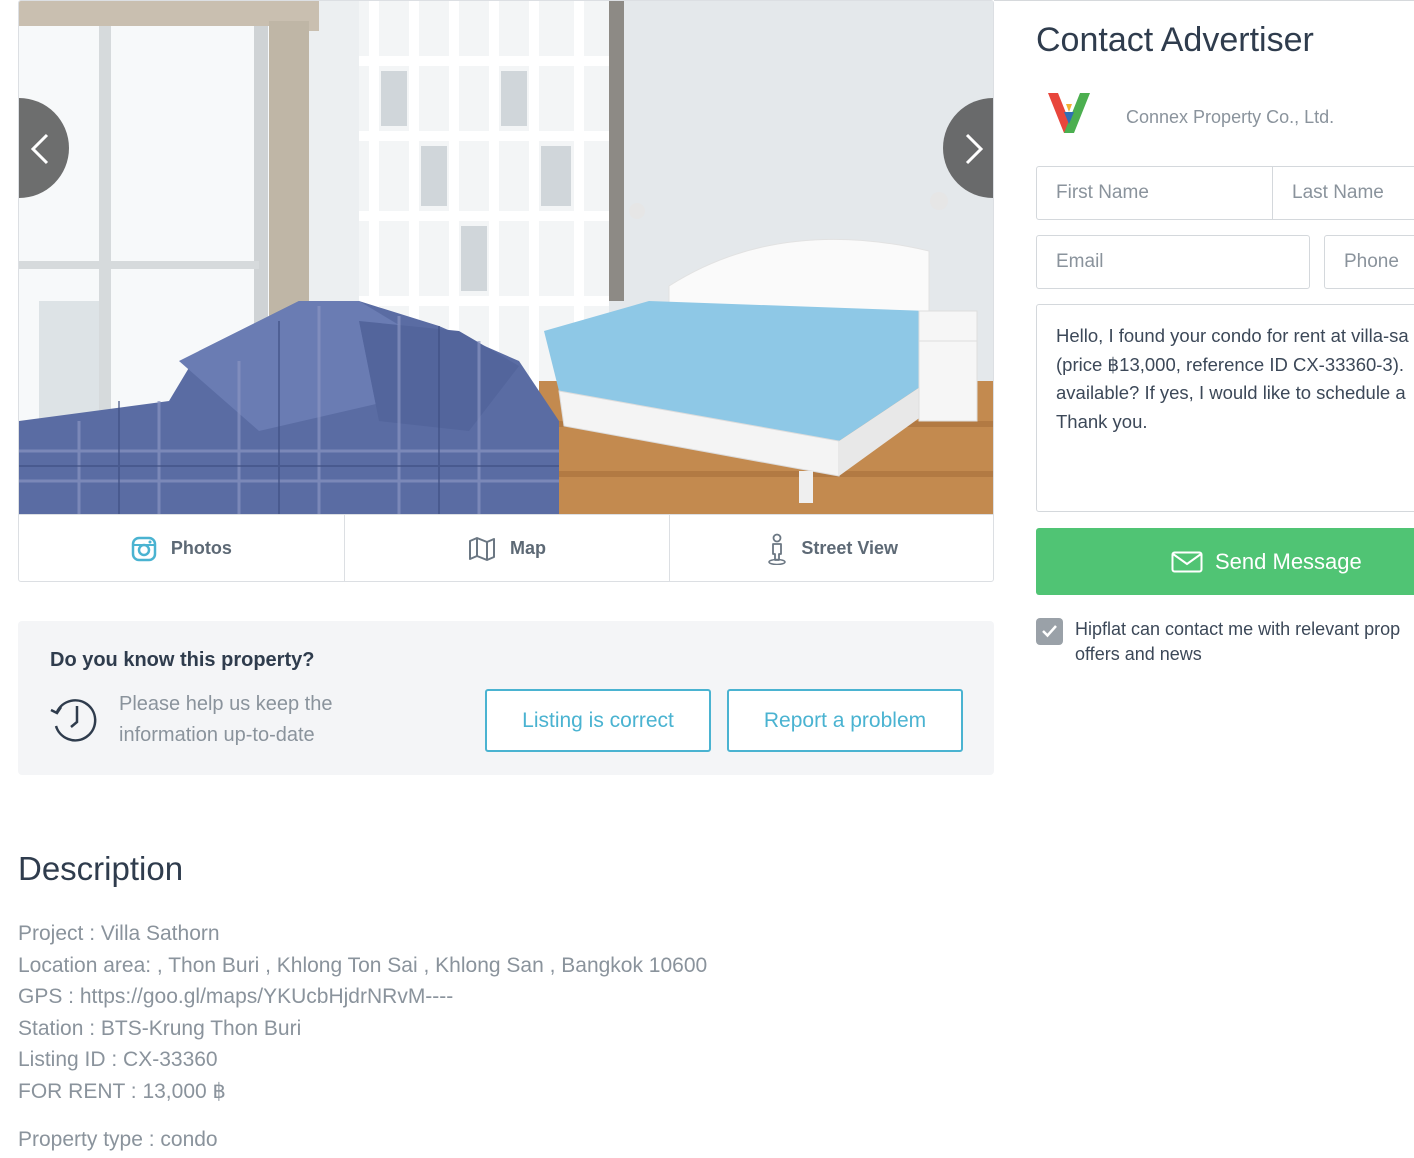 Image resolution: width=1414 pixels, height=1158 pixels. Describe the element at coordinates (777, 549) in the screenshot. I see `pegman-icon` at that location.